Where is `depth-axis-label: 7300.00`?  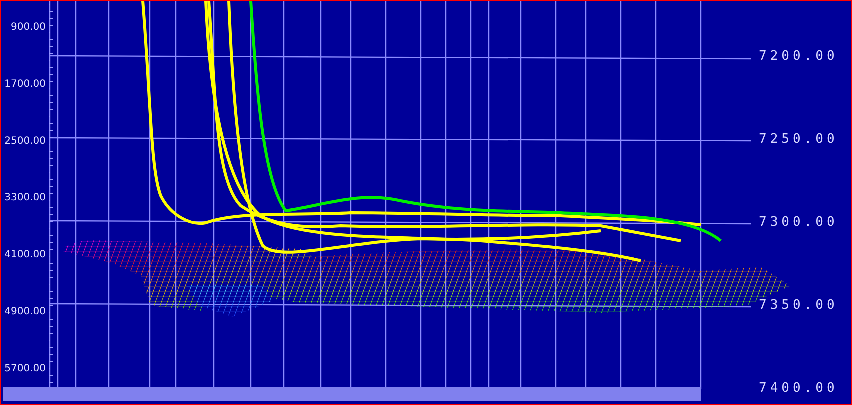 depth-axis-label: 7300.00 is located at coordinates (798, 222).